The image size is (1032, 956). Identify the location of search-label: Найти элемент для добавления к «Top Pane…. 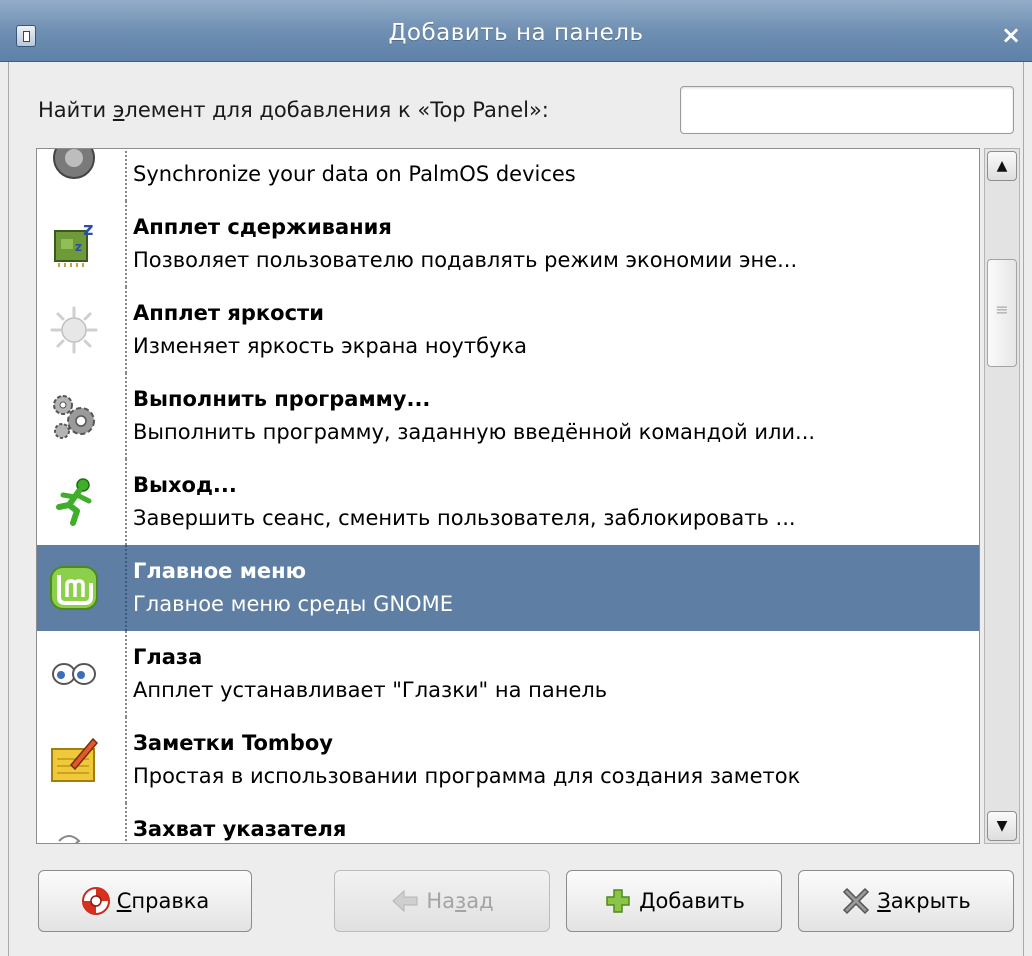
(293, 110).